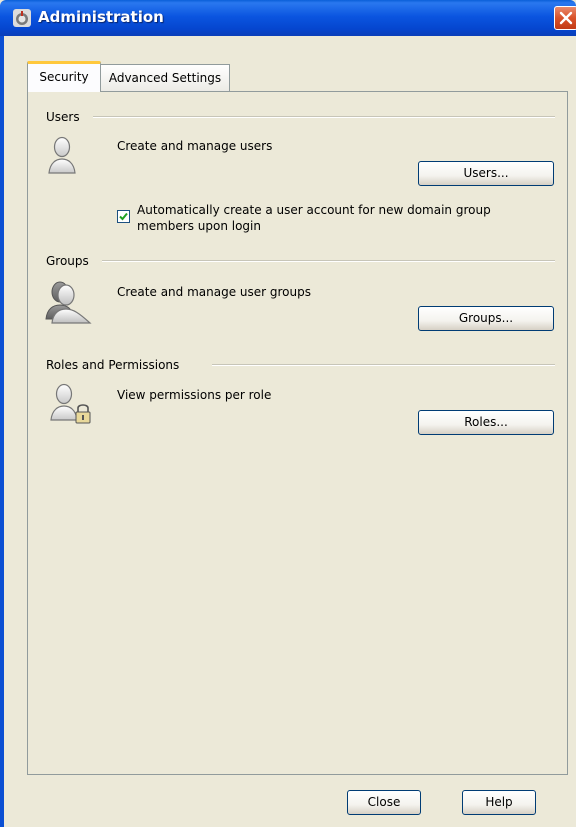  What do you see at coordinates (2, 431) in the screenshot?
I see `window-frame-left` at bounding box center [2, 431].